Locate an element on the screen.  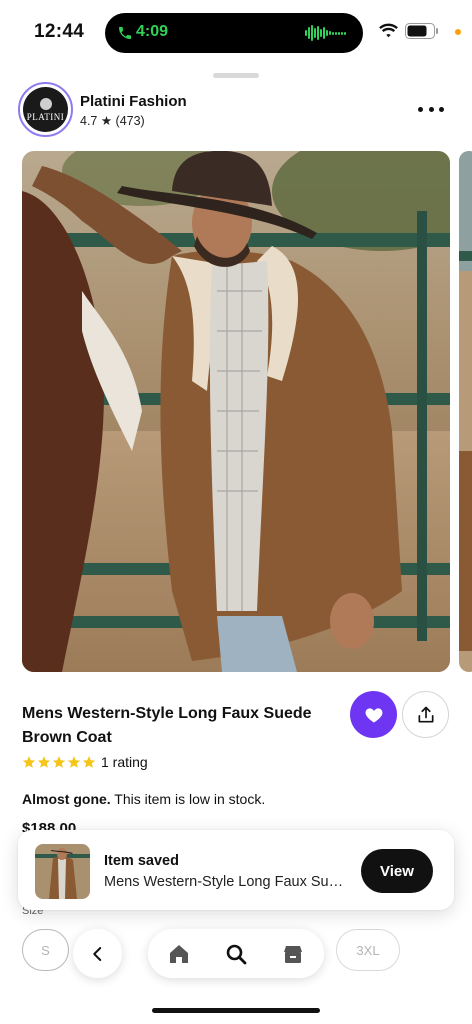
more-icon is located at coordinates (431, 109).